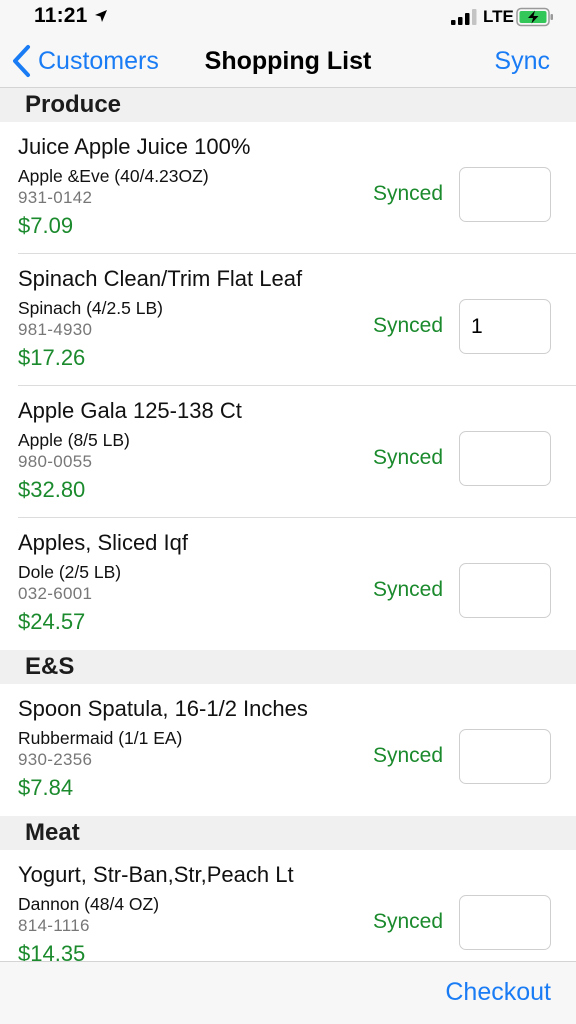 This screenshot has width=576, height=1024. What do you see at coordinates (101, 16) in the screenshot?
I see `location-arrow-icon` at bounding box center [101, 16].